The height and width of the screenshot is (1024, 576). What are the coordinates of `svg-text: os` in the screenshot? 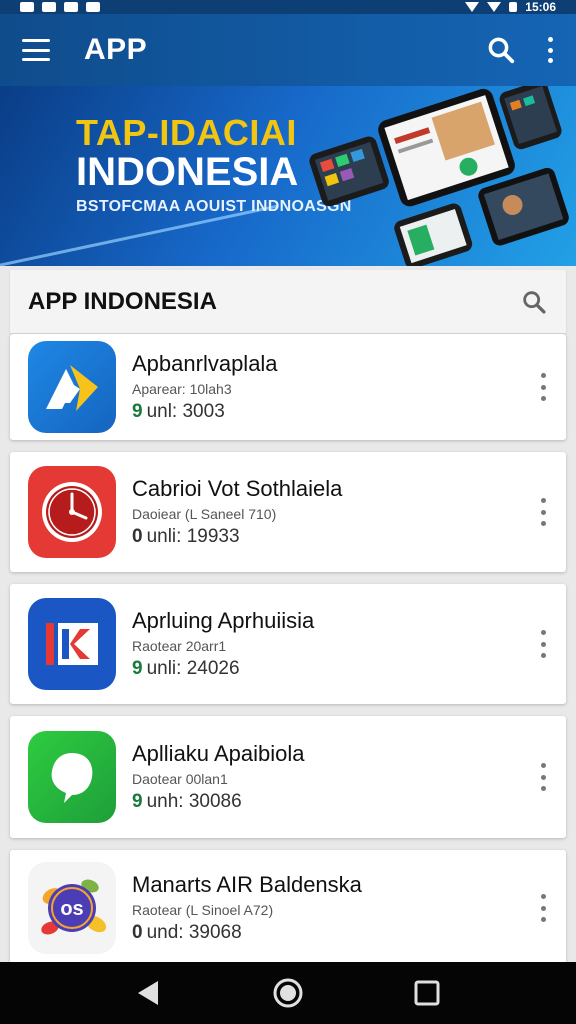 It's located at (71, 909).